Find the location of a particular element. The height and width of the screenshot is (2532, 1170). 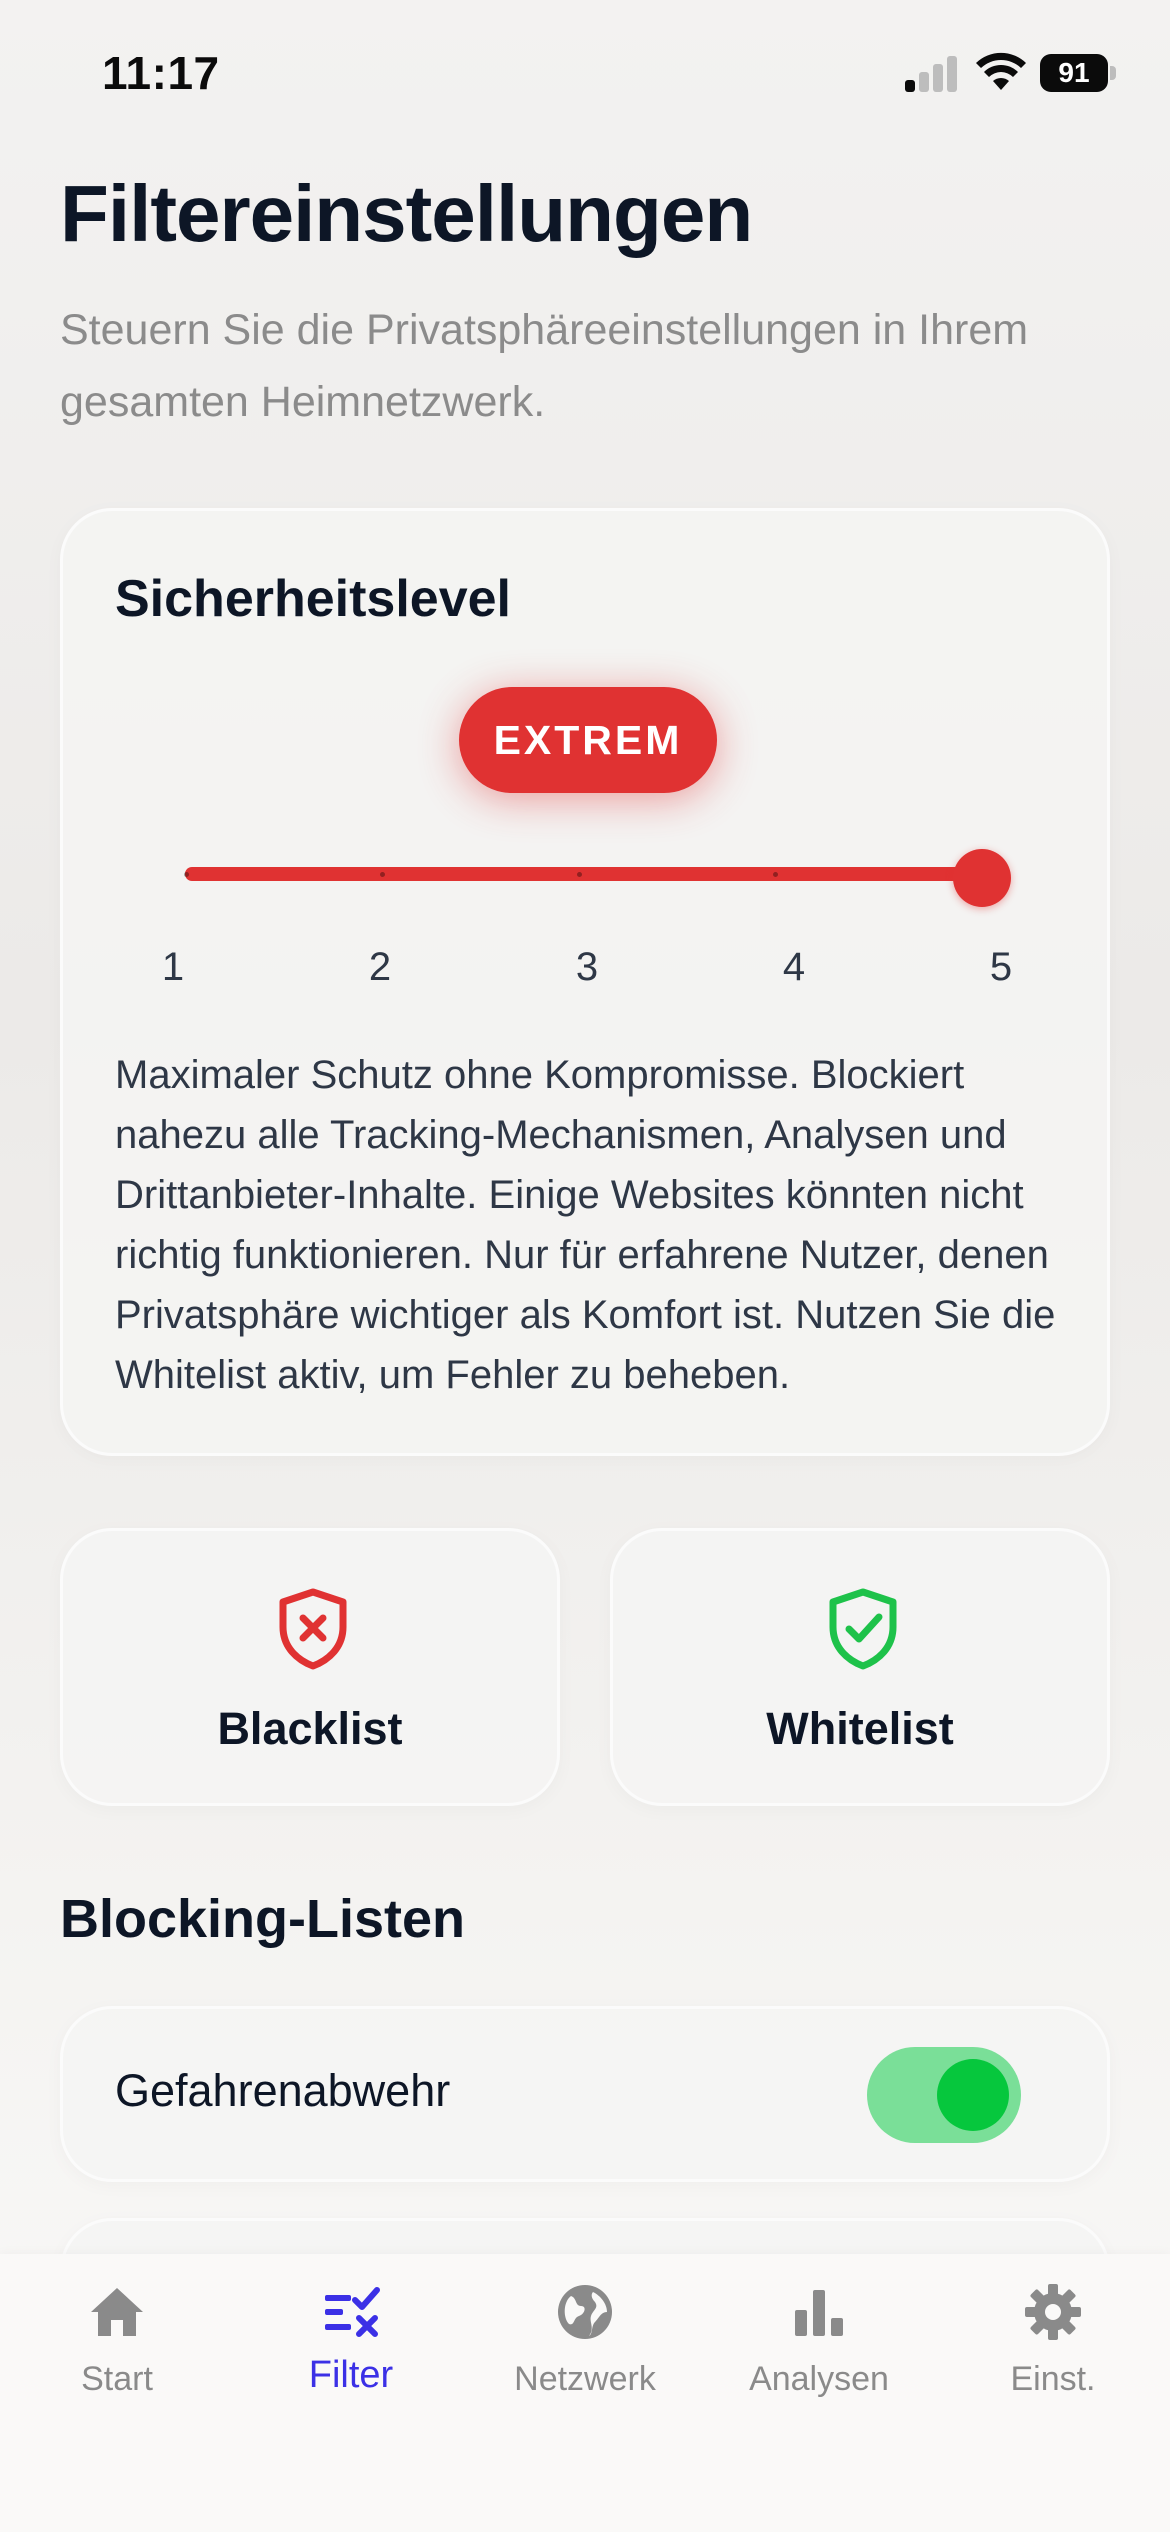

tab-einstellungen: Einst. is located at coordinates (1053, 2354).